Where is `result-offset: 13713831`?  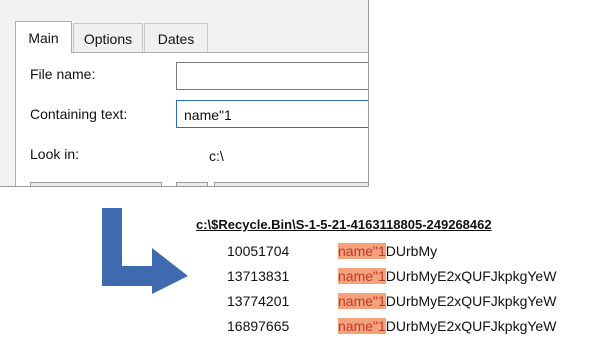 result-offset: 13713831 is located at coordinates (258, 276).